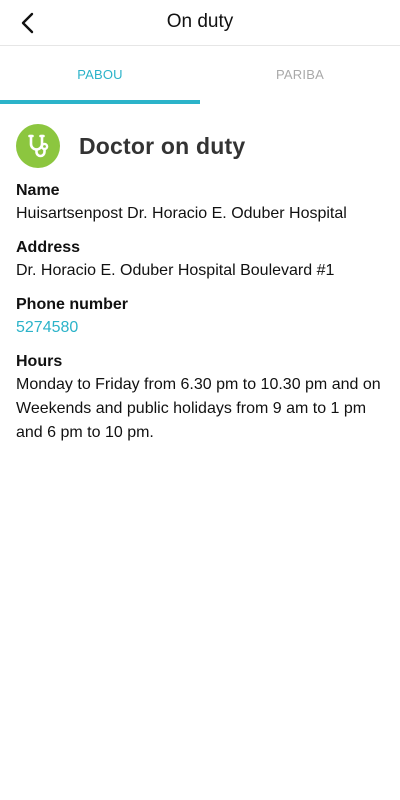 The height and width of the screenshot is (800, 400). I want to click on address-label: Address, so click(48, 247).